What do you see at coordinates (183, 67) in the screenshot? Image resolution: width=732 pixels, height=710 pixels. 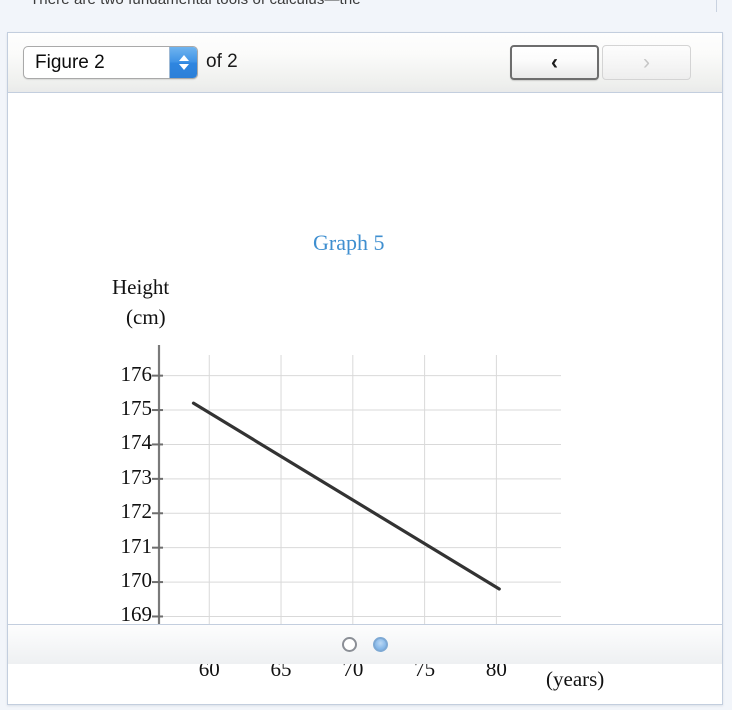 I see `chevron-down-icon` at bounding box center [183, 67].